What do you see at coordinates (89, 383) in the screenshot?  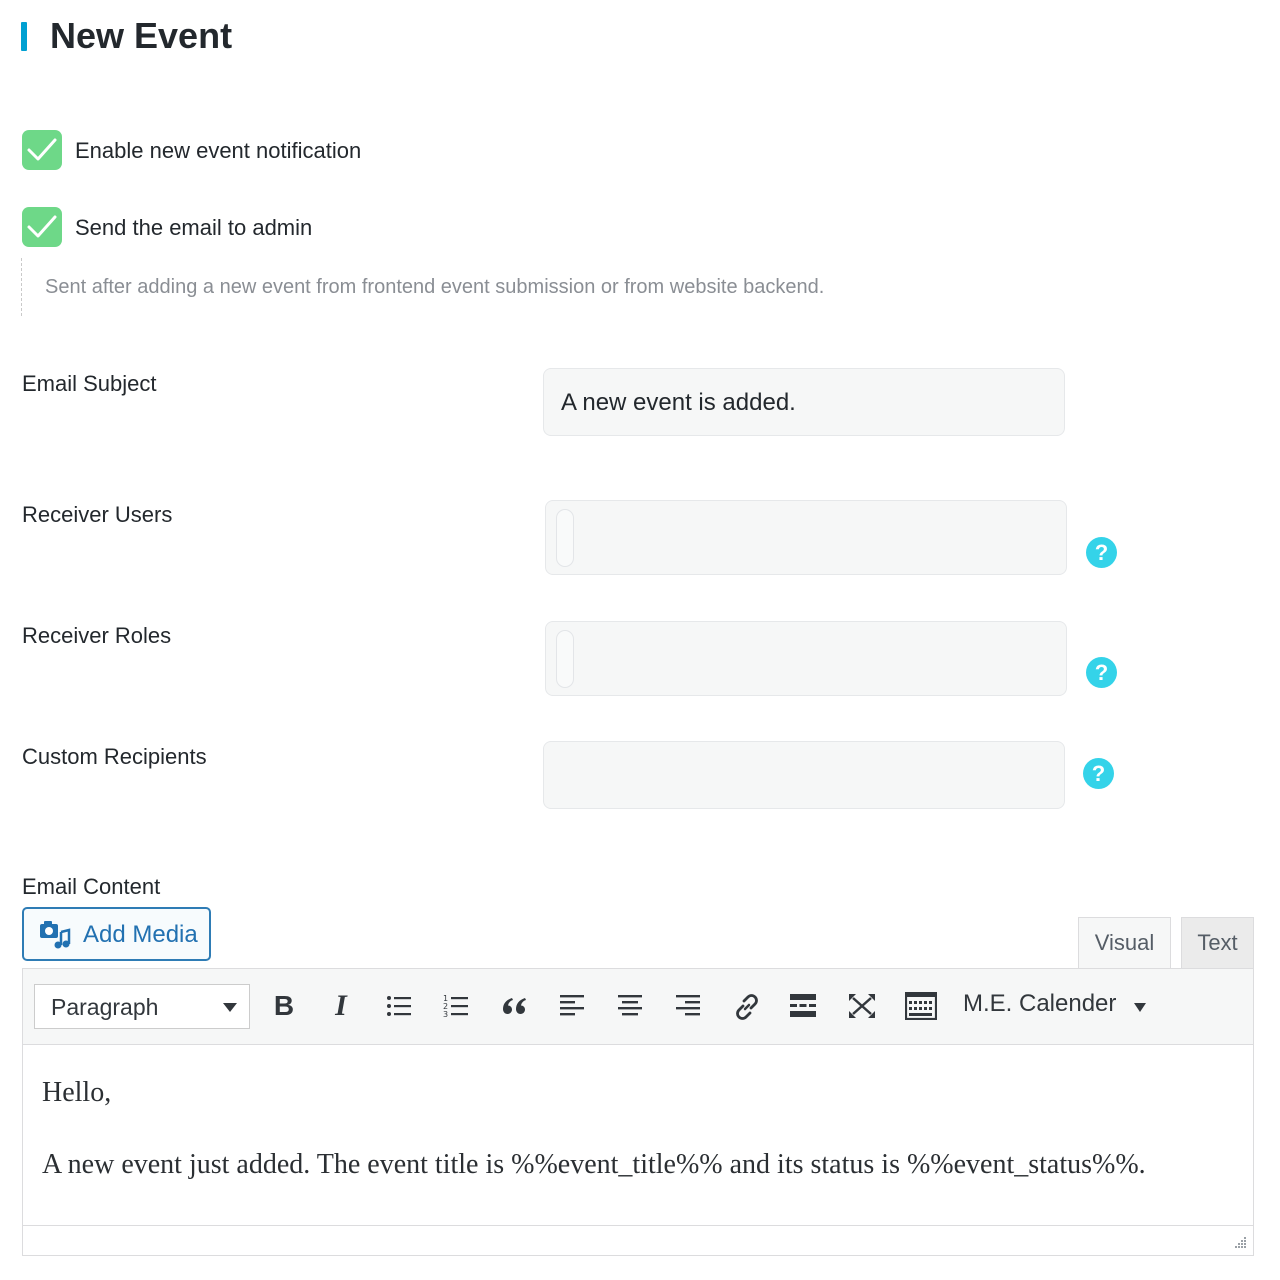 I see `email-subject-label: Email Subject` at bounding box center [89, 383].